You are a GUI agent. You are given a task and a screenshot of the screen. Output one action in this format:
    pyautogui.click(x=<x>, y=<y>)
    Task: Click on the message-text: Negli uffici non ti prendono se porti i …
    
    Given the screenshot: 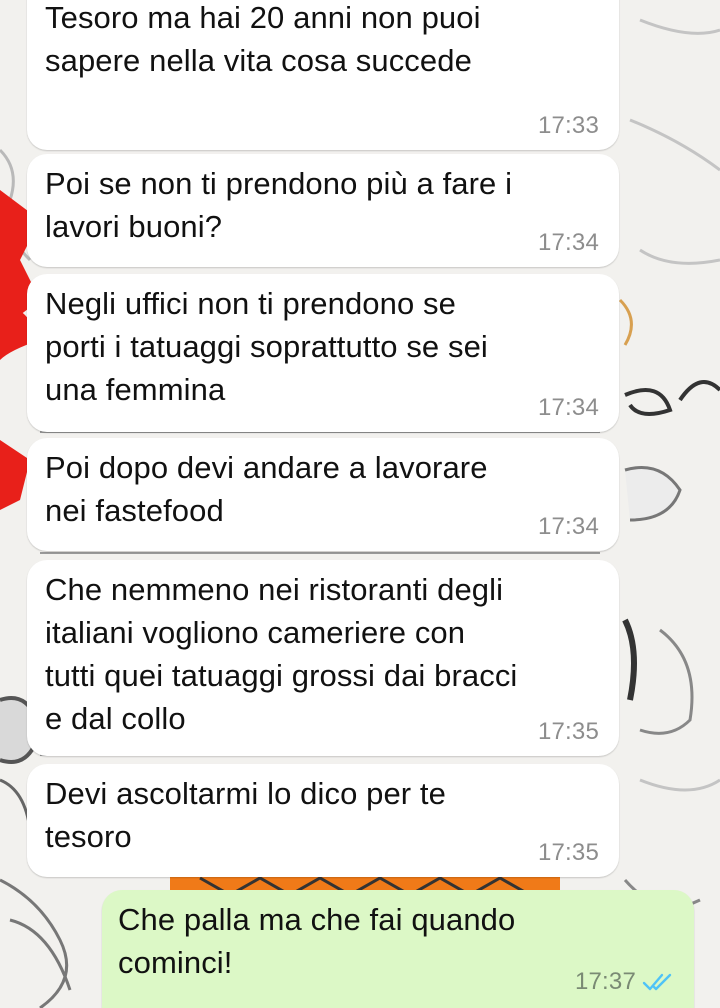 What is the action you would take?
    pyautogui.click(x=266, y=346)
    